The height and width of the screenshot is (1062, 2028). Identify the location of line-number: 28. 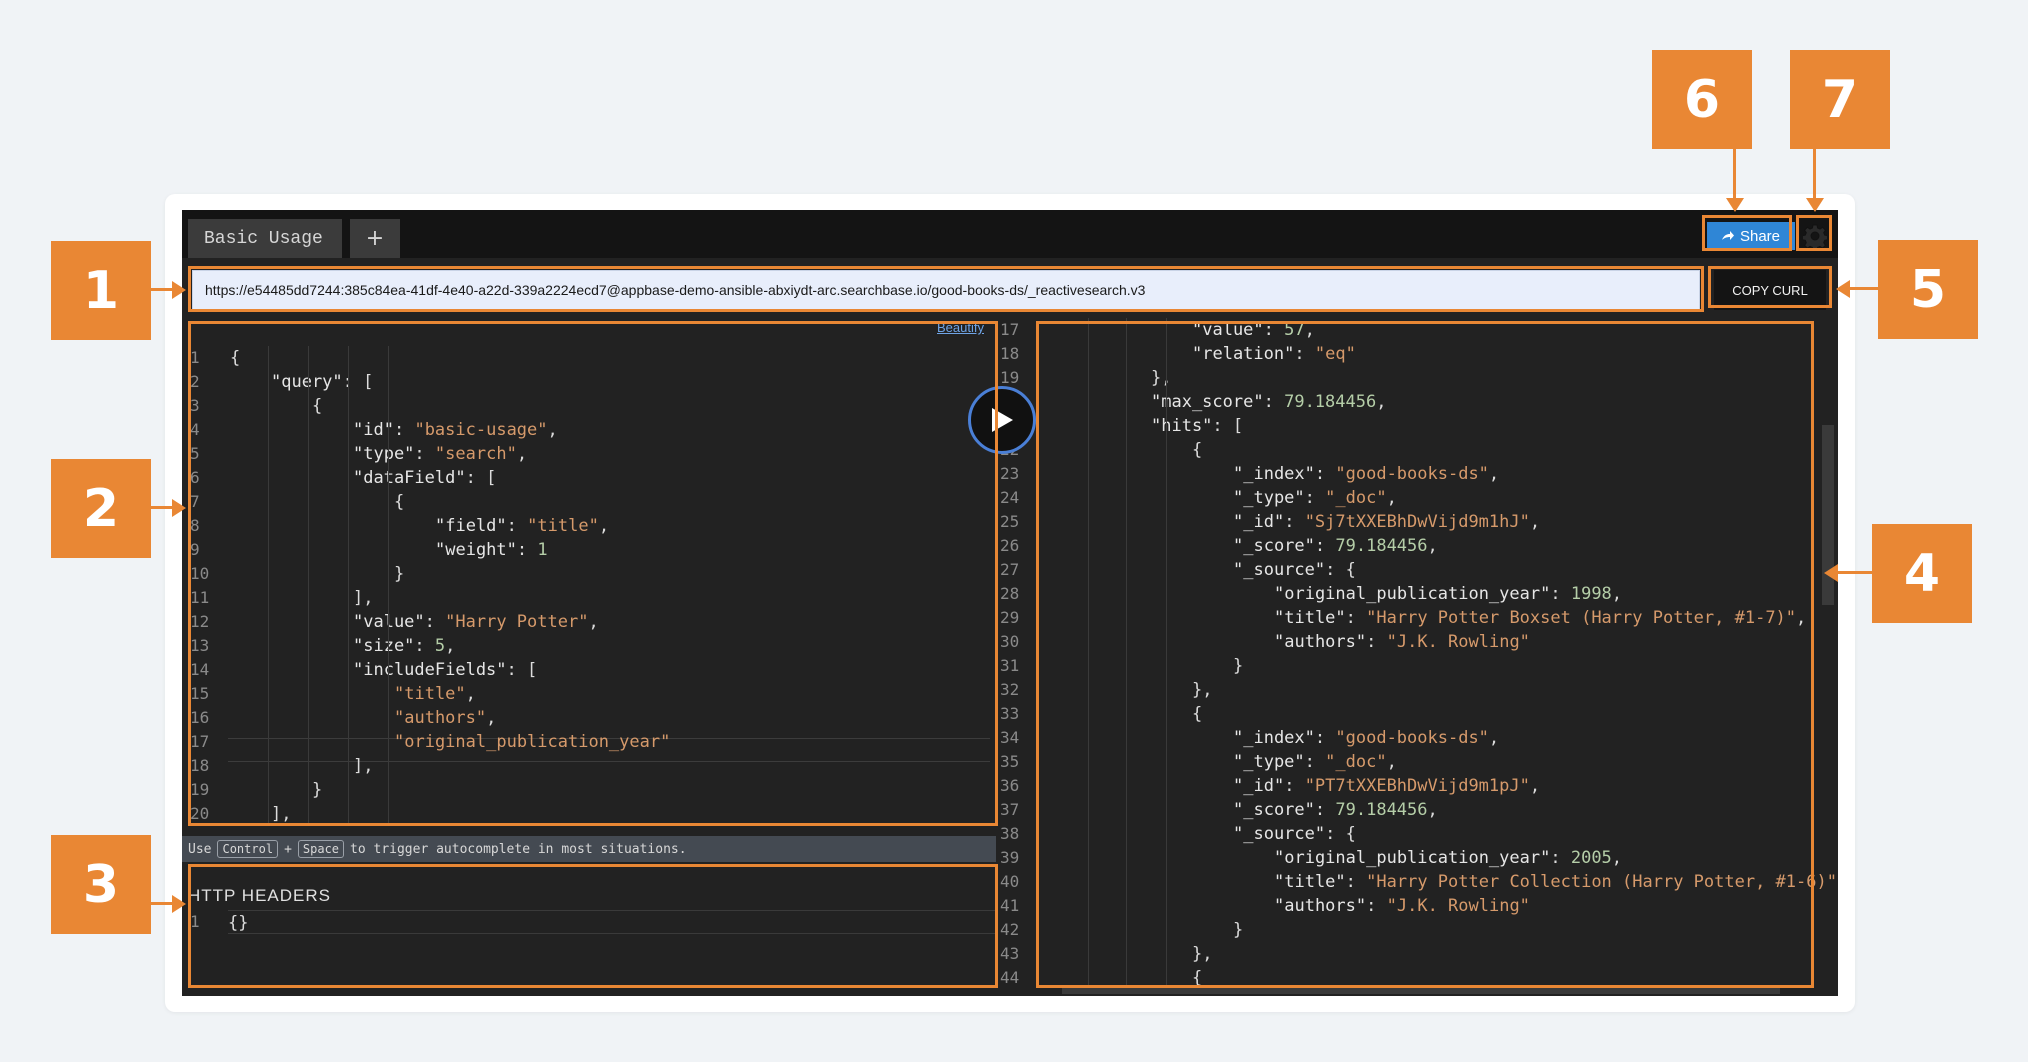
(1010, 593).